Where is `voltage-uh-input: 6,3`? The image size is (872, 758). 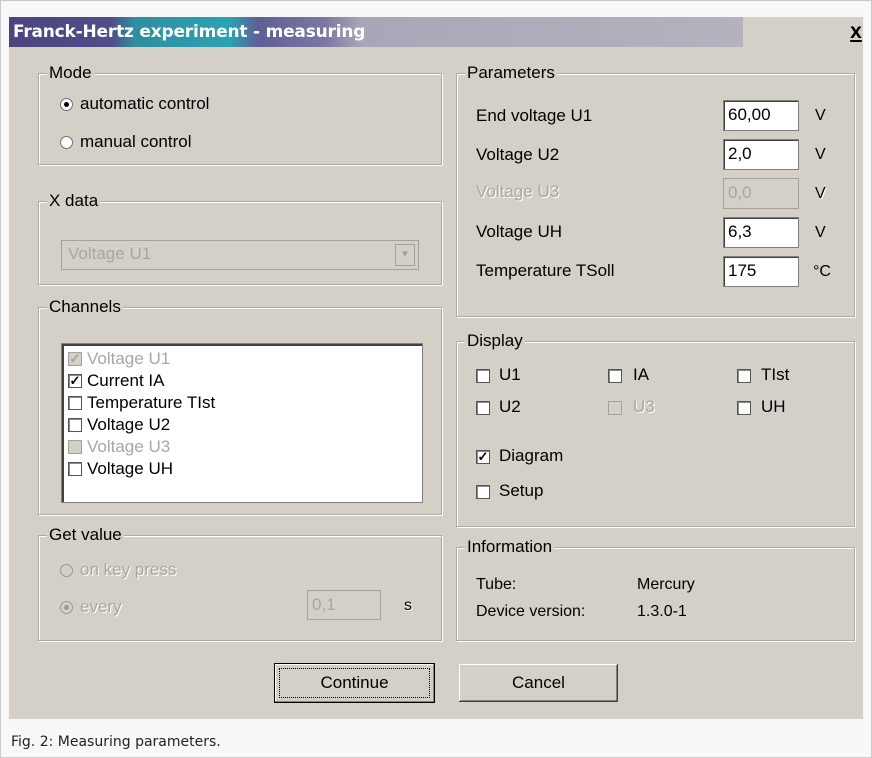 voltage-uh-input: 6,3 is located at coordinates (761, 232).